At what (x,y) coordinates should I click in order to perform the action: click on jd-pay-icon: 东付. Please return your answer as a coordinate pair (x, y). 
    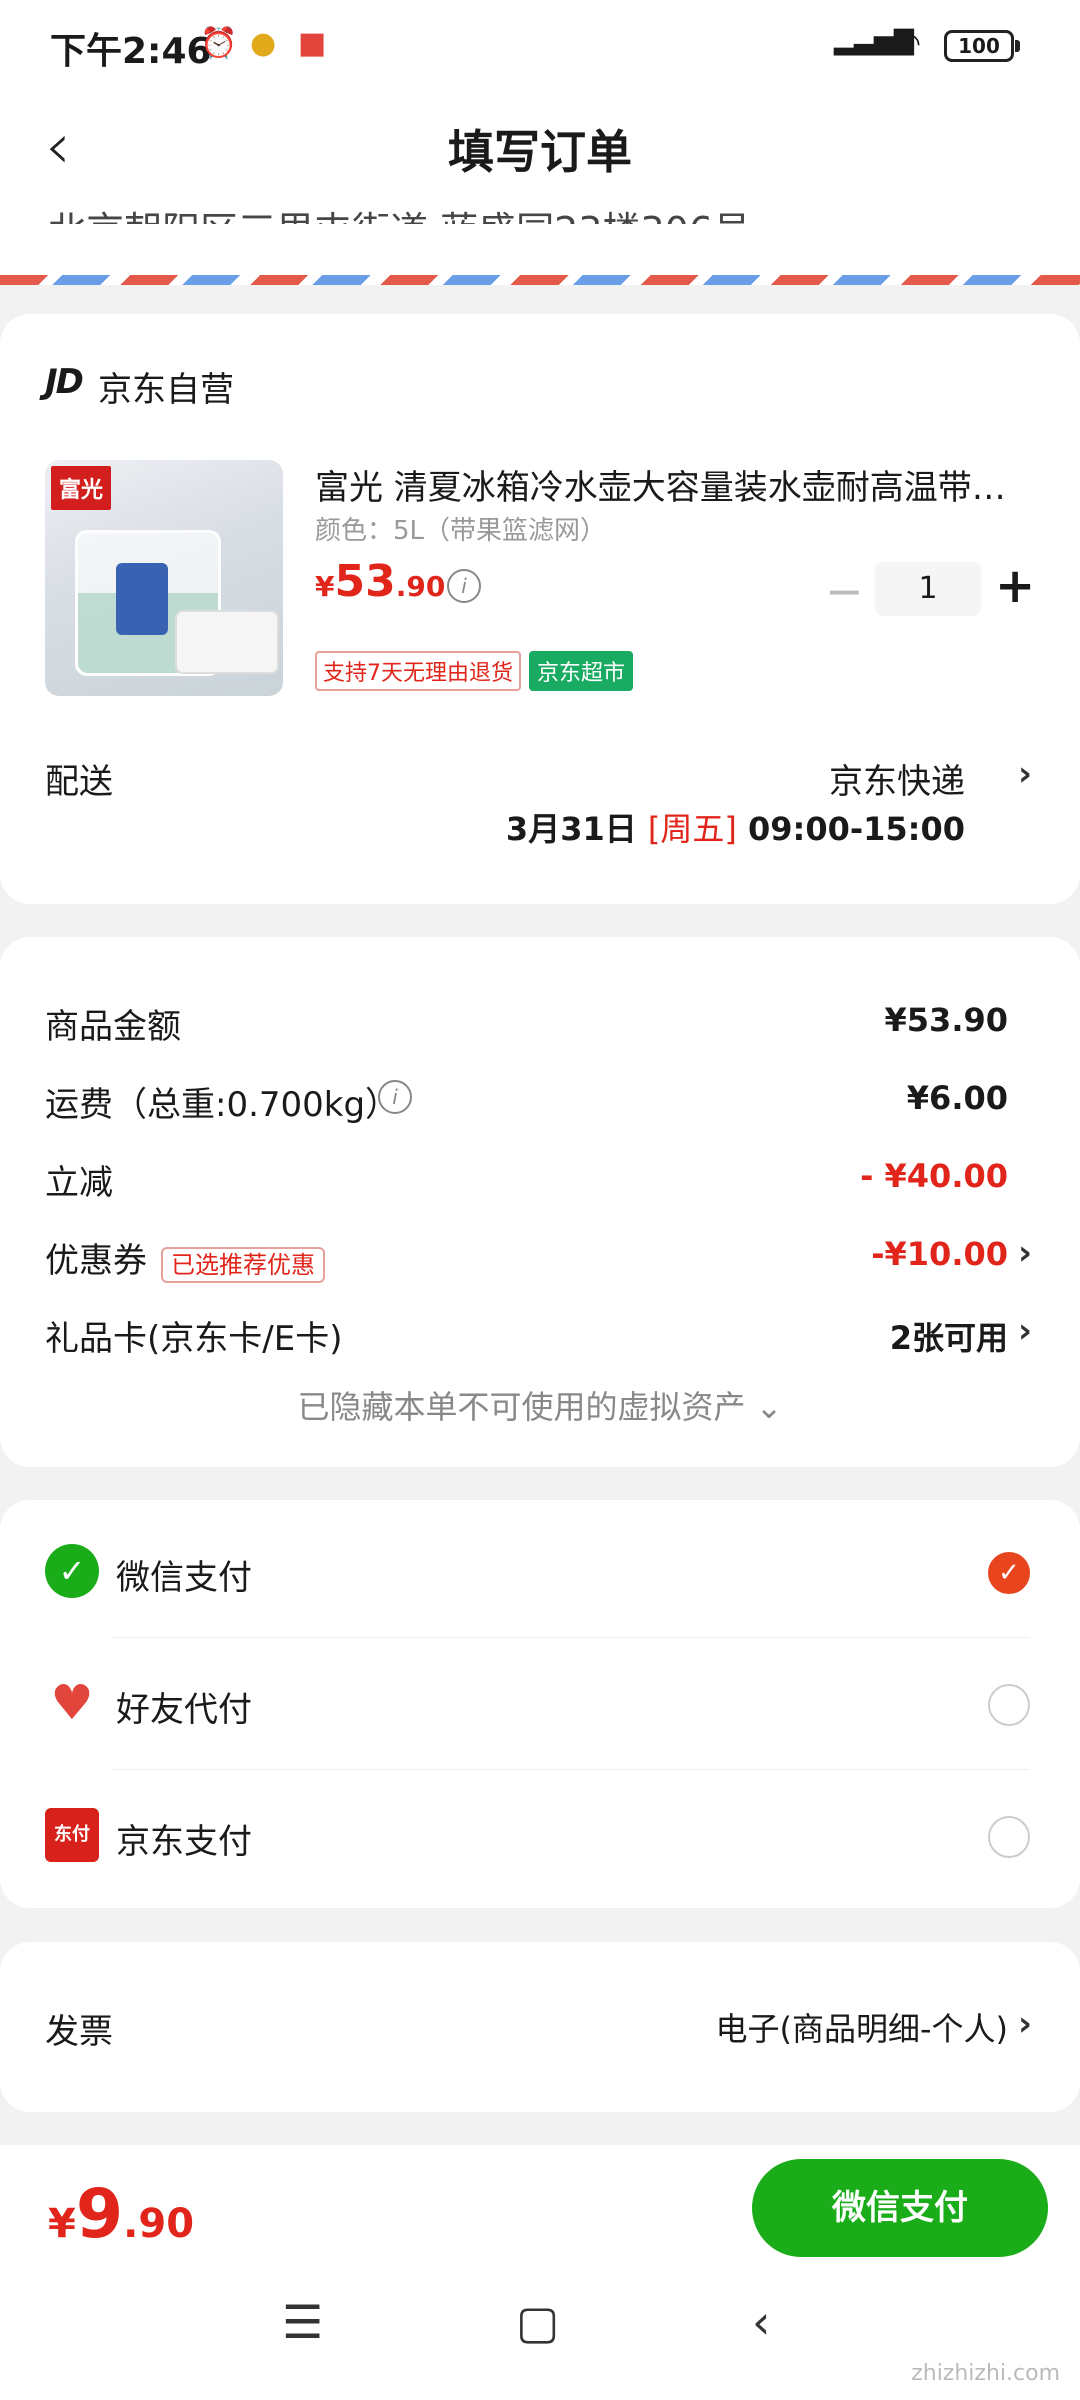
    Looking at the image, I should click on (72, 1835).